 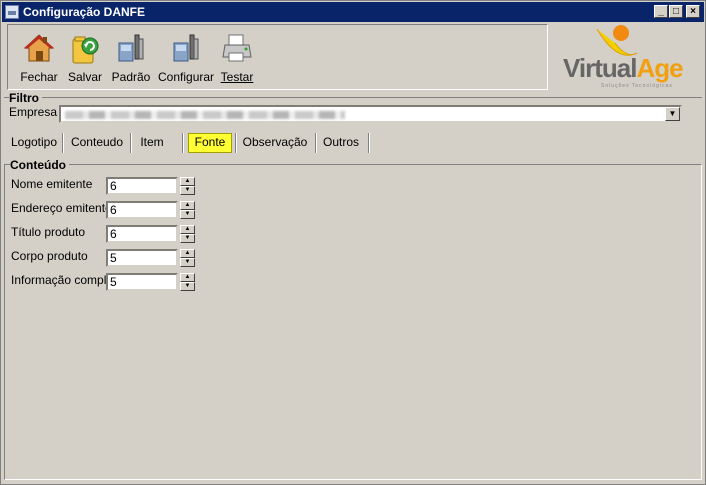 I want to click on salvar-button: Salvar, so click(x=85, y=59).